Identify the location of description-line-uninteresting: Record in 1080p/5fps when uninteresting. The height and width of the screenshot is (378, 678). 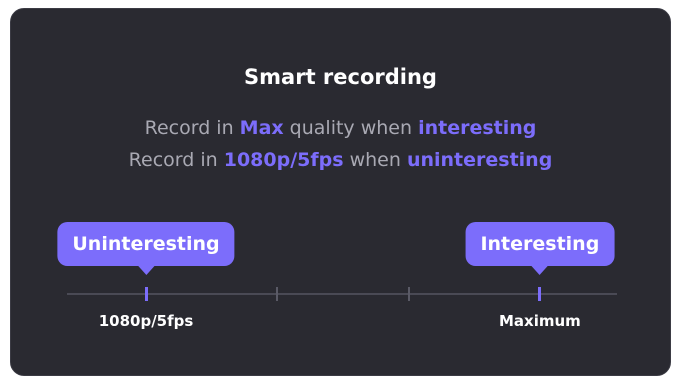
(340, 160).